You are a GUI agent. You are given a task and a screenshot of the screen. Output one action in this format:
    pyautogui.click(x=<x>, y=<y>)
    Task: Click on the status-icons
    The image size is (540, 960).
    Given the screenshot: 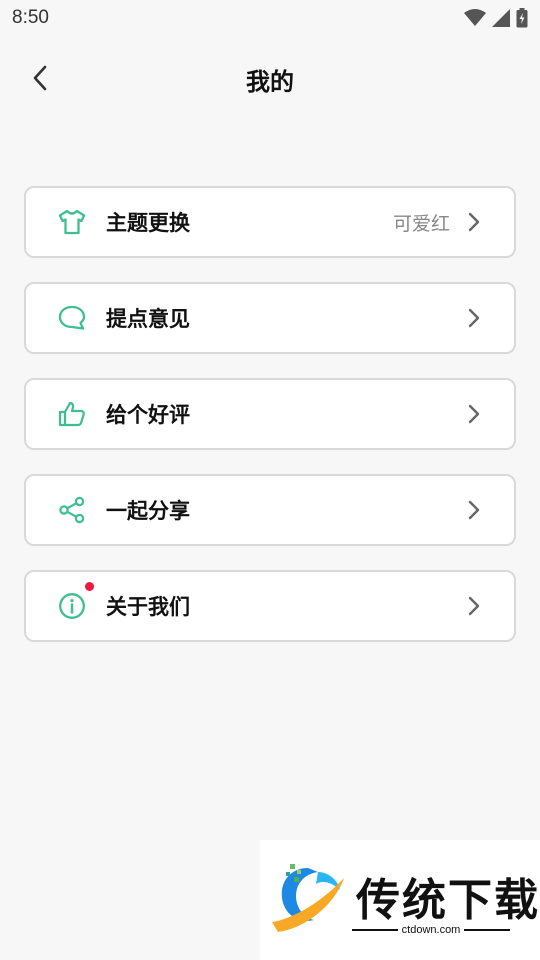 What is the action you would take?
    pyautogui.click(x=496, y=18)
    